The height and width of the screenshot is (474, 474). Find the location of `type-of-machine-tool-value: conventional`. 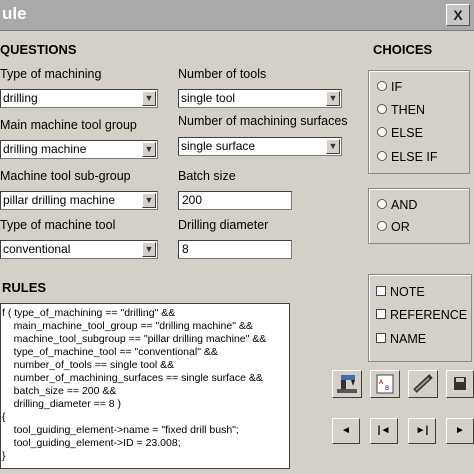

type-of-machine-tool-value: conventional is located at coordinates (37, 249).